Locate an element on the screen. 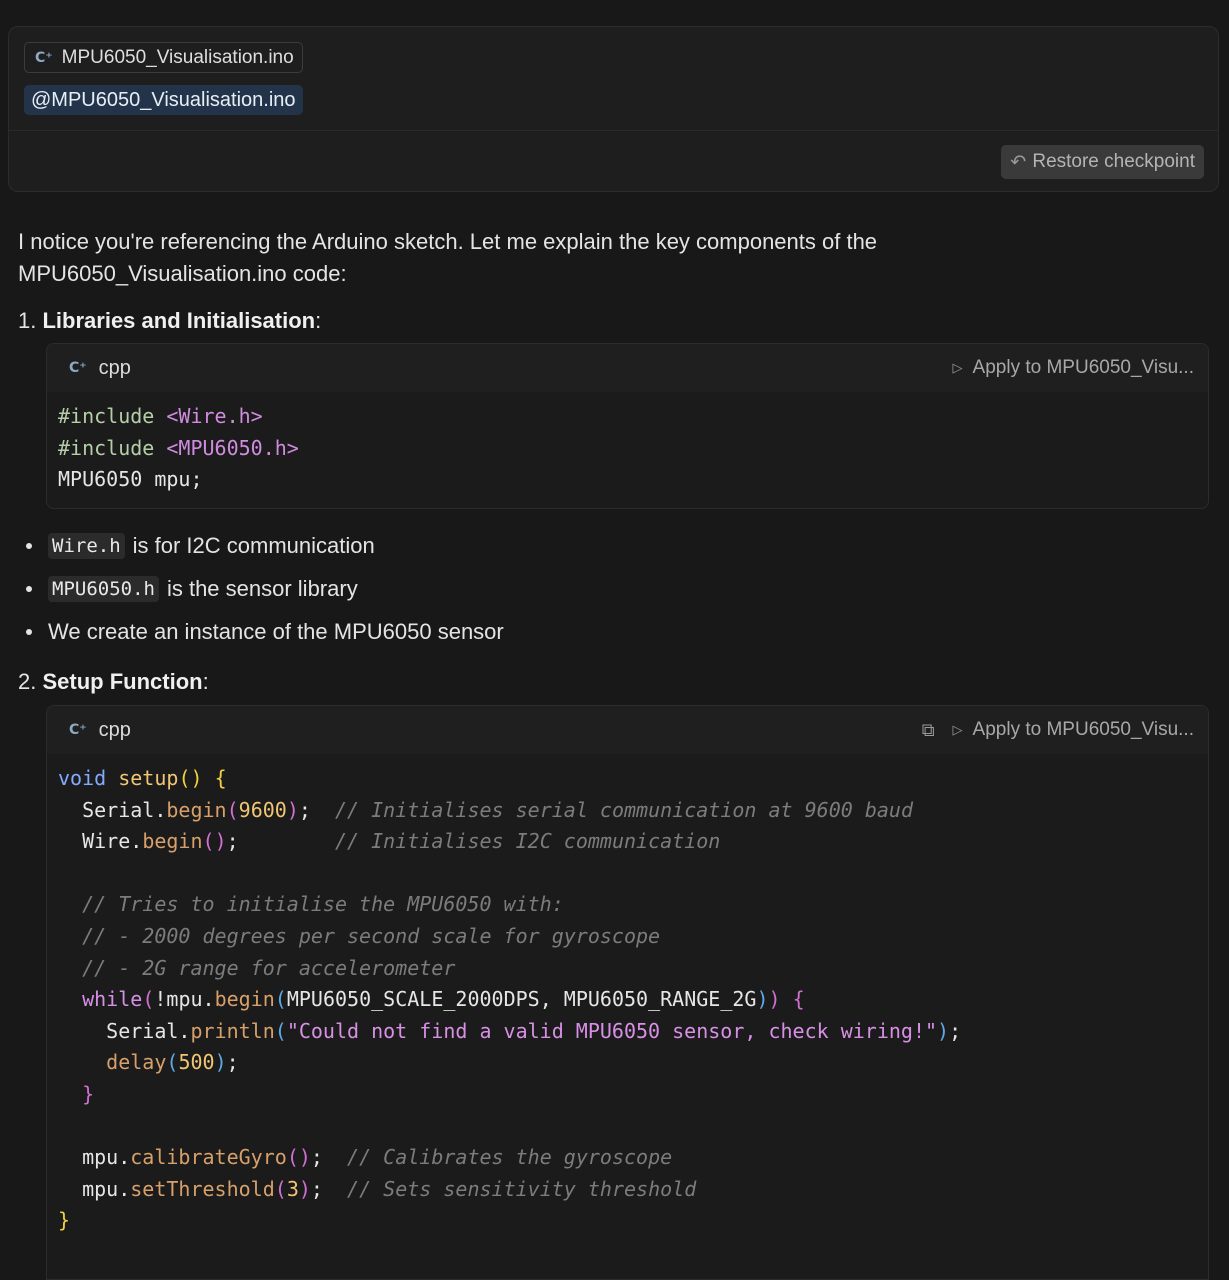 The height and width of the screenshot is (1280, 1229). card-divider is located at coordinates (613, 130).